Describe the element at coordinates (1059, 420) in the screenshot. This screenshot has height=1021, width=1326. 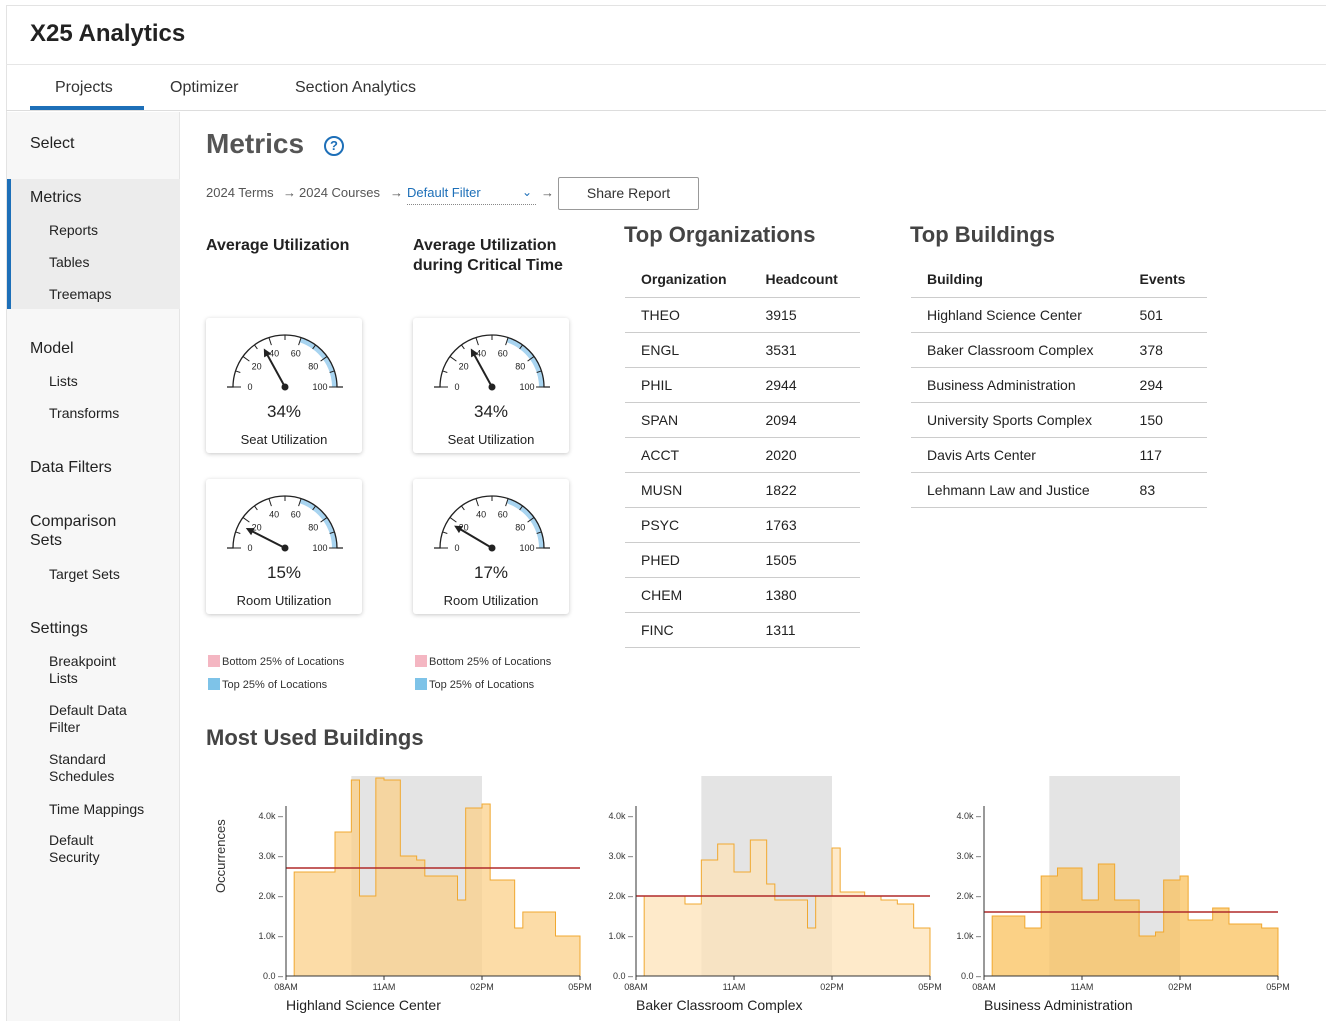
I see `table-row: University Sports Complex 150` at that location.